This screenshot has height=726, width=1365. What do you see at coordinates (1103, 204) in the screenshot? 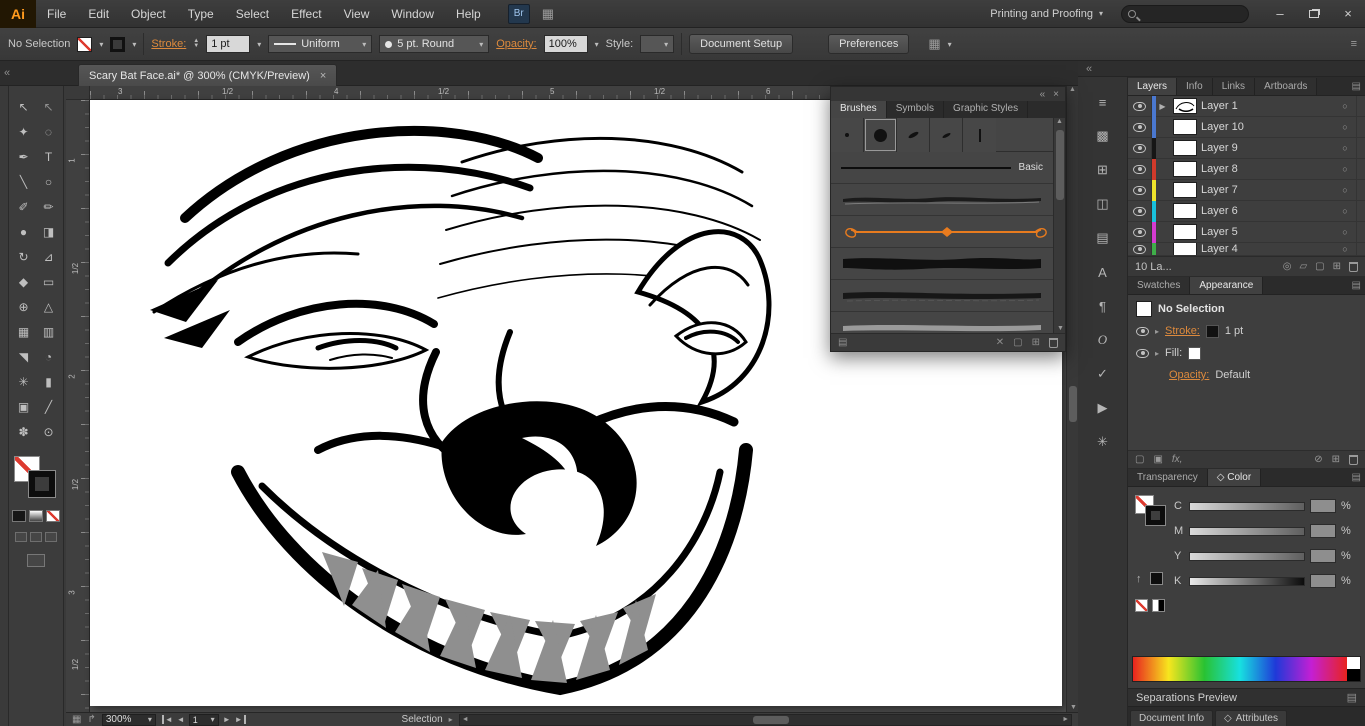
I see `transform-panel-icon: ◫` at bounding box center [1103, 204].